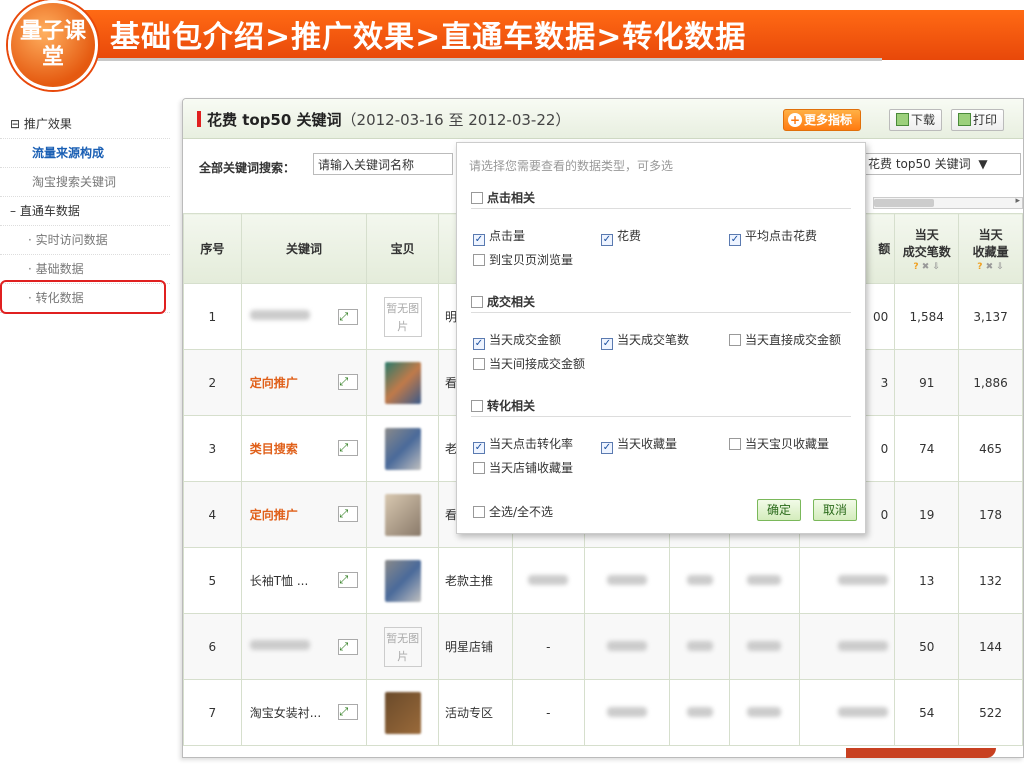 This screenshot has height=768, width=1024. I want to click on favs-cell: 3,137, so click(990, 316).